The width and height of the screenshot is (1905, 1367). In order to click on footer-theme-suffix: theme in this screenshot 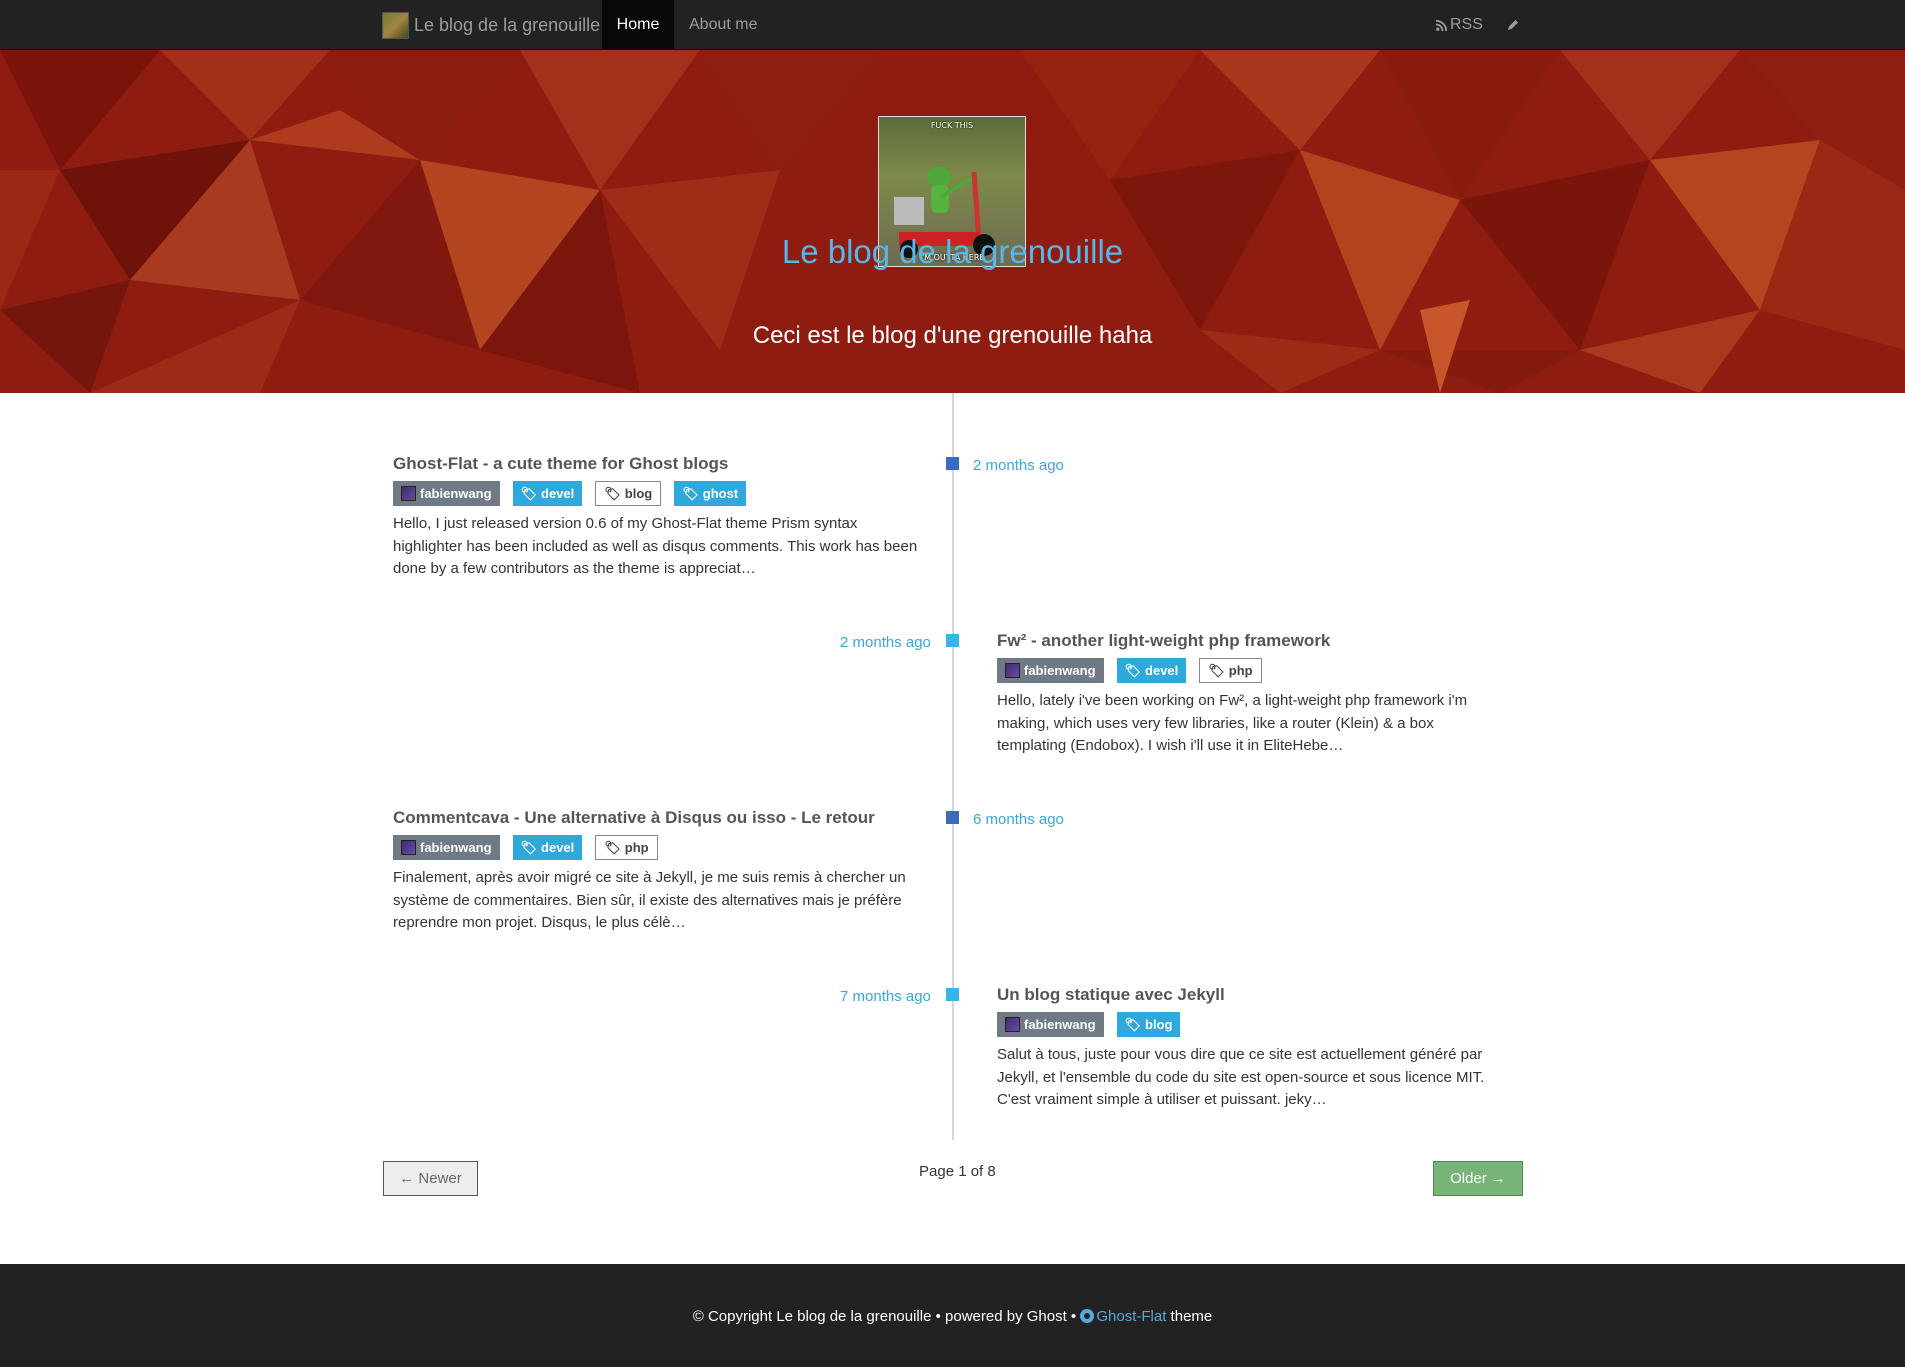, I will do `click(1189, 1316)`.